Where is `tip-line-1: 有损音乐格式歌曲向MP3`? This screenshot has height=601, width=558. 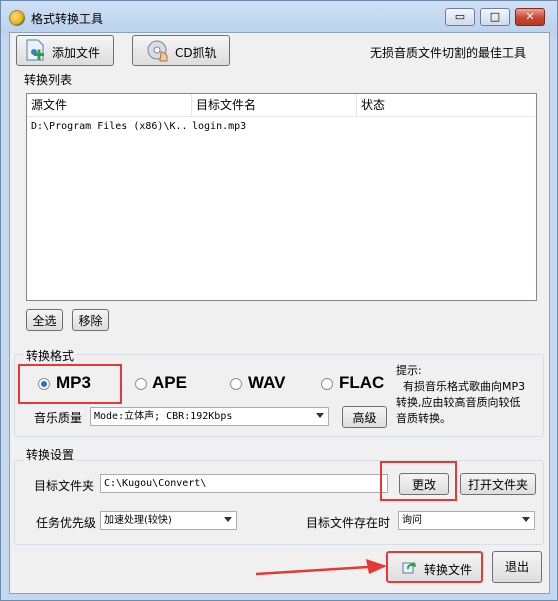 tip-line-1: 有损音乐格式歌曲向MP3 is located at coordinates (461, 386).